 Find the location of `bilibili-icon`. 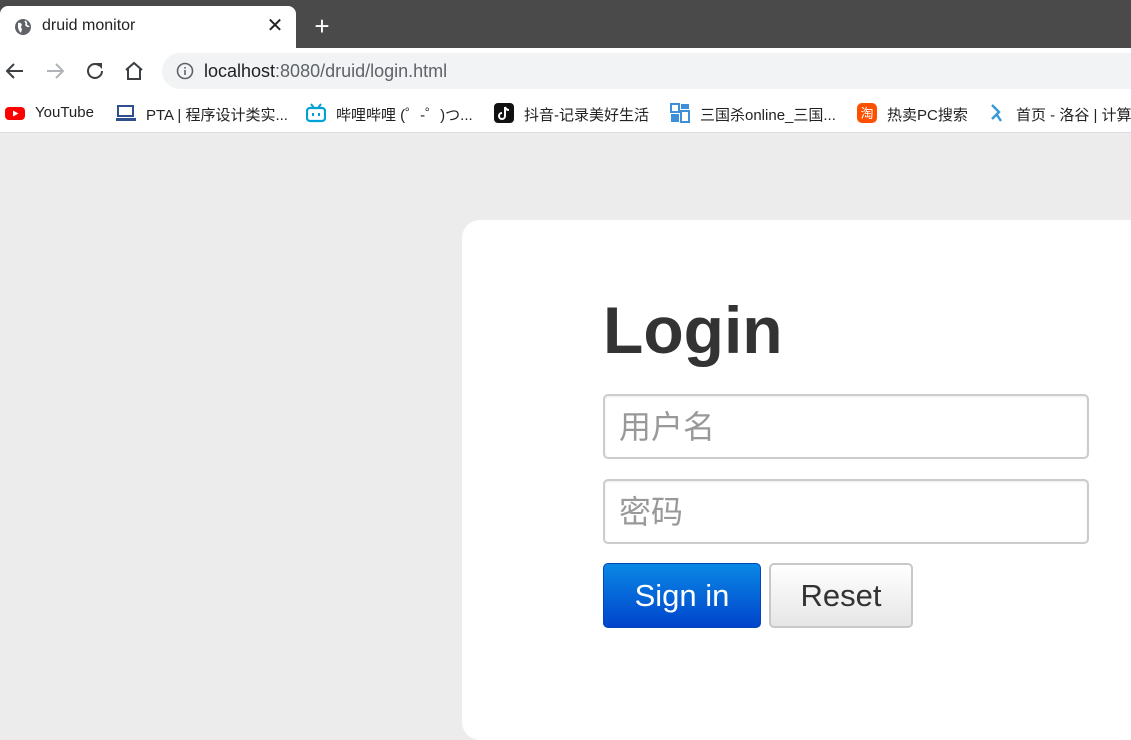

bilibili-icon is located at coordinates (316, 113).